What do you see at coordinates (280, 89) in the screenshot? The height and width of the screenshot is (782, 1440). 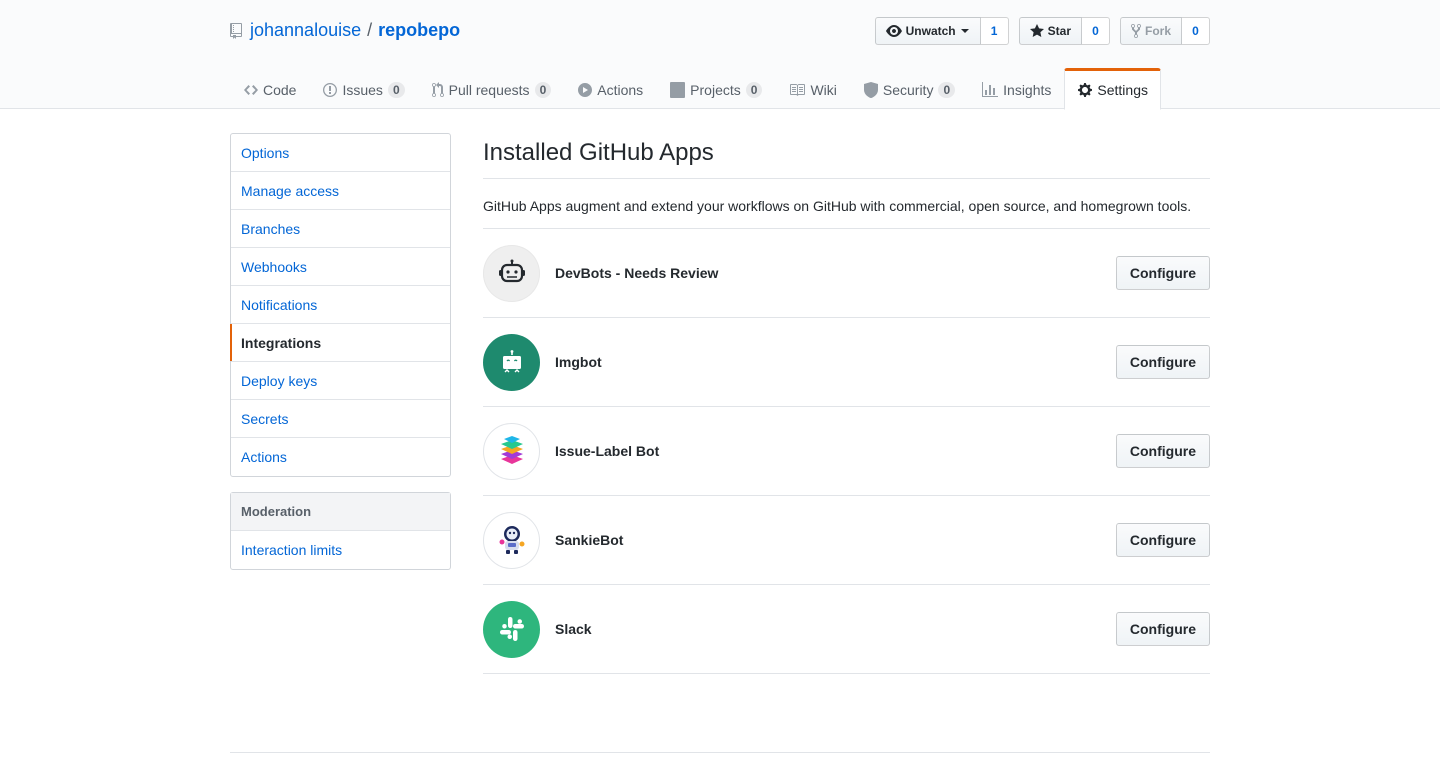 I see `tab-code-label: Code` at bounding box center [280, 89].